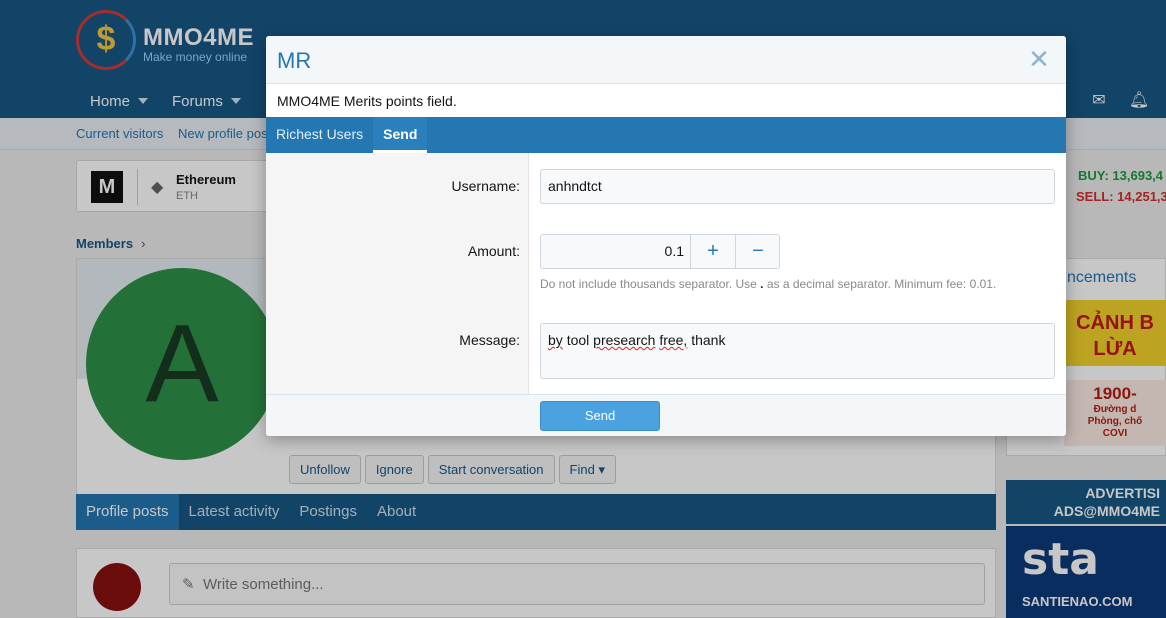  What do you see at coordinates (648, 284) in the screenshot?
I see `hint-text-1: Do not include thousands separator. Use` at bounding box center [648, 284].